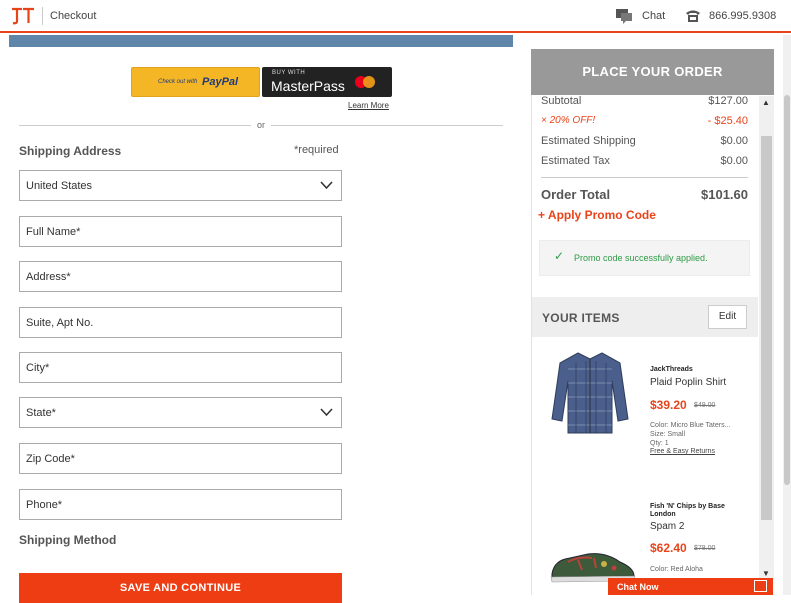 This screenshot has height=603, width=791. What do you see at coordinates (135, 125) in the screenshot?
I see `divider-left` at bounding box center [135, 125].